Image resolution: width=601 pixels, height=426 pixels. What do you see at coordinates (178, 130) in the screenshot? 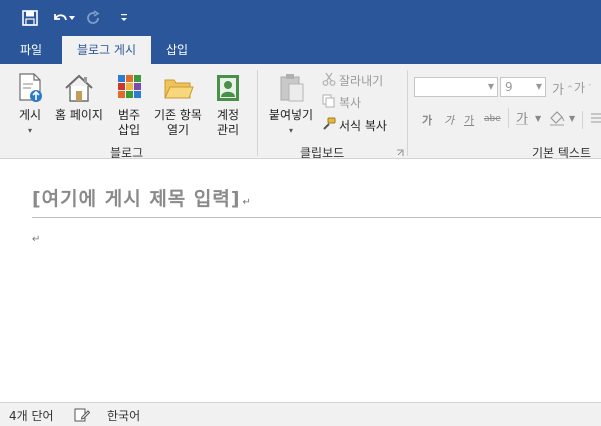
I see `open-existing-label-2: 열기` at bounding box center [178, 130].